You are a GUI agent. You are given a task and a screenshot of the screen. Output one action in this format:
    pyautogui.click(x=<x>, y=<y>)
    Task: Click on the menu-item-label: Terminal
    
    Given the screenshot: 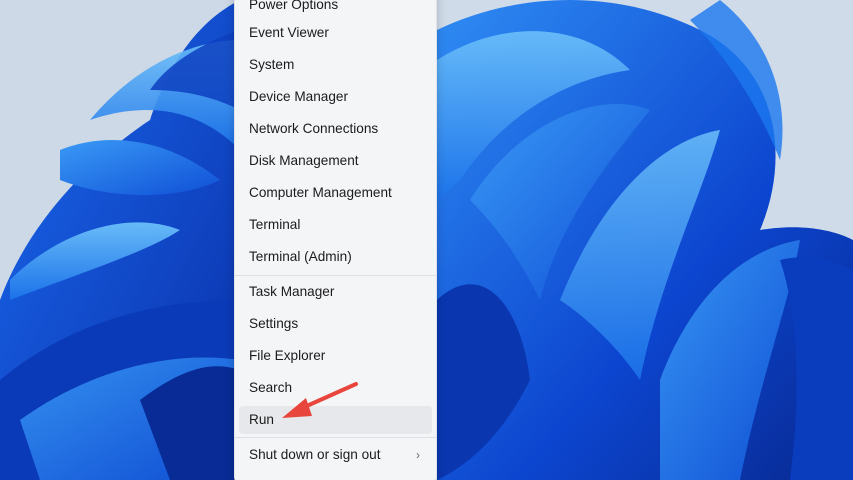 What is the action you would take?
    pyautogui.click(x=275, y=224)
    